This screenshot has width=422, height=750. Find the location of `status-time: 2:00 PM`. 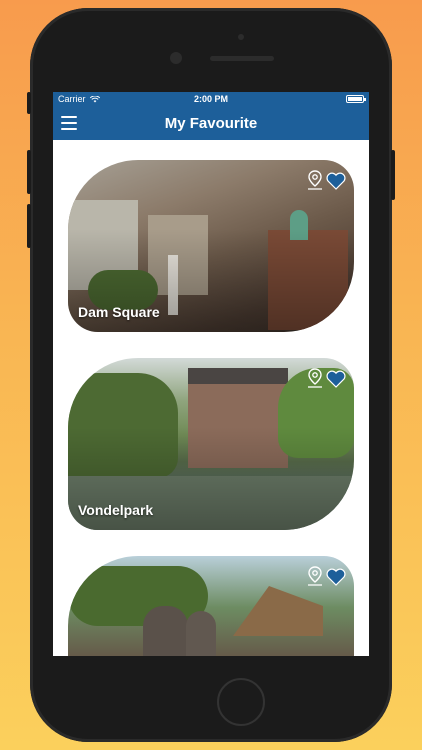

status-time: 2:00 PM is located at coordinates (210, 99).